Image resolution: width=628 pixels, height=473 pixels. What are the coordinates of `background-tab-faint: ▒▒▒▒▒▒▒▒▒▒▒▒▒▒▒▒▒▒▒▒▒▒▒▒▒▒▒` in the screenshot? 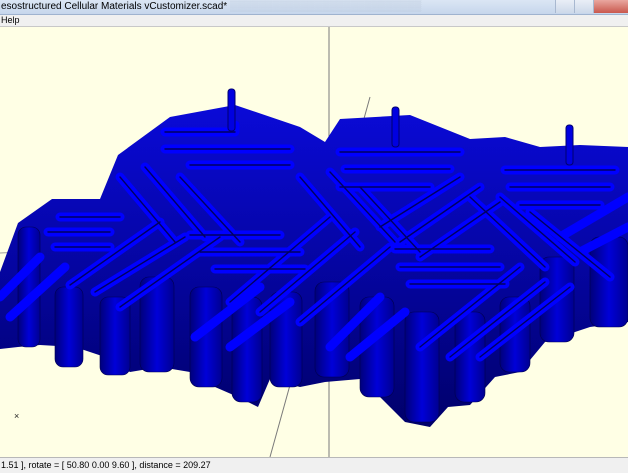 It's located at (326, 6).